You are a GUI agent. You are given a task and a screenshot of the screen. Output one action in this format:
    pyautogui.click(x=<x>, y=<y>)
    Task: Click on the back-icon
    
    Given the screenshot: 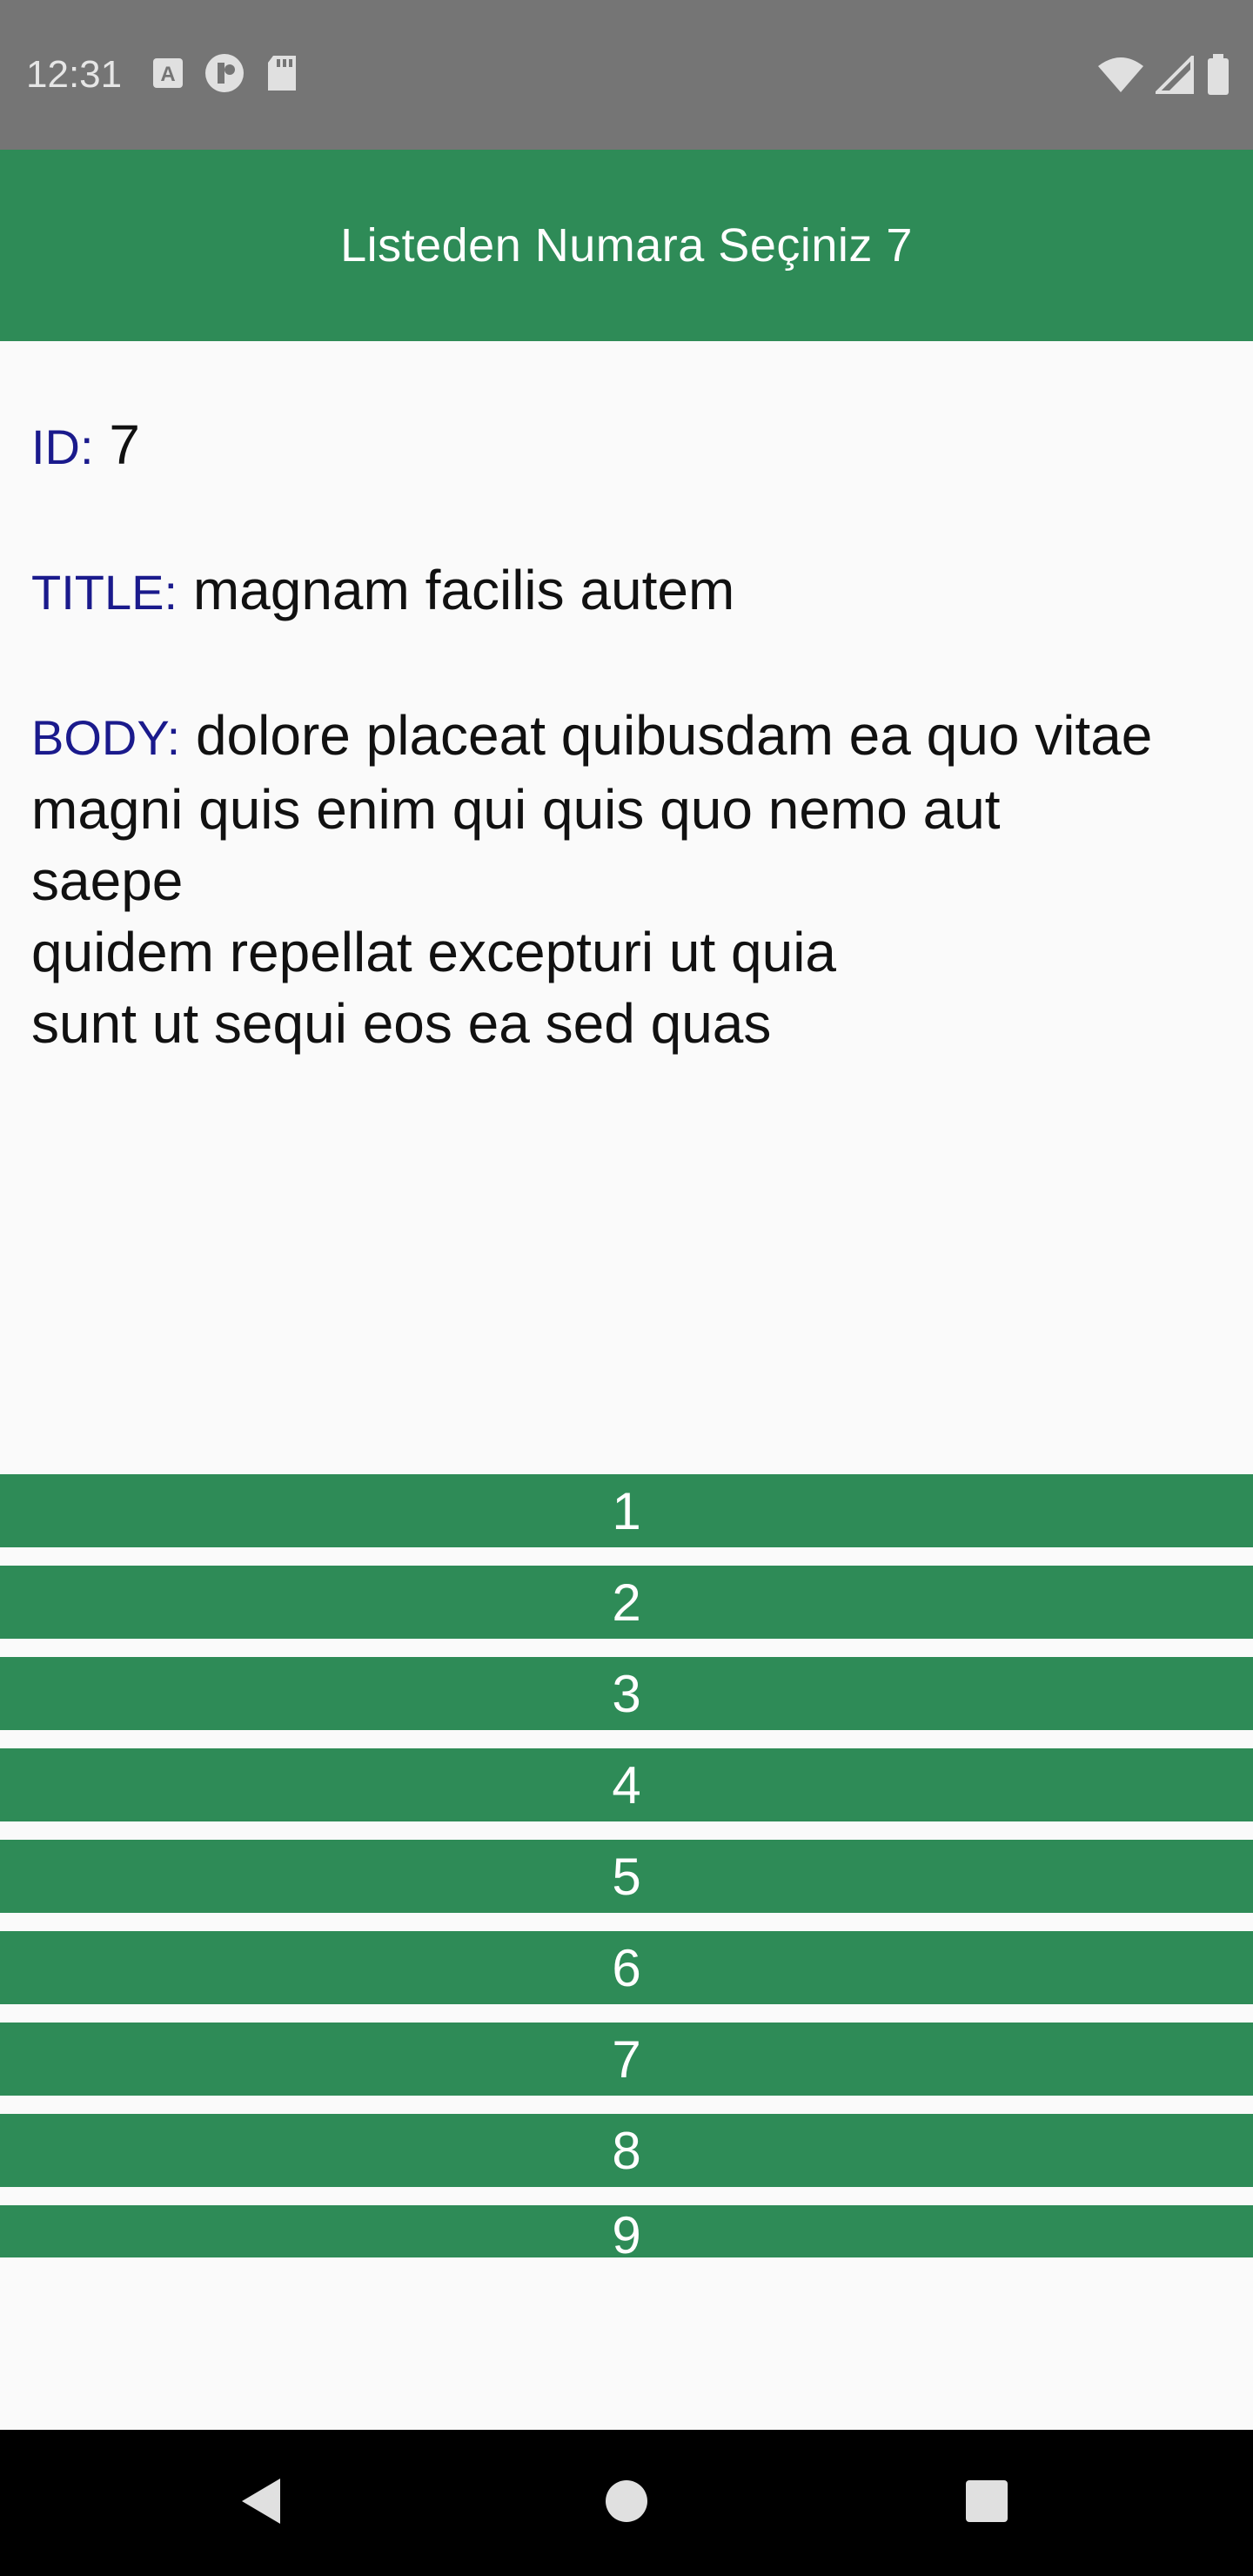 What is the action you would take?
    pyautogui.click(x=261, y=2504)
    